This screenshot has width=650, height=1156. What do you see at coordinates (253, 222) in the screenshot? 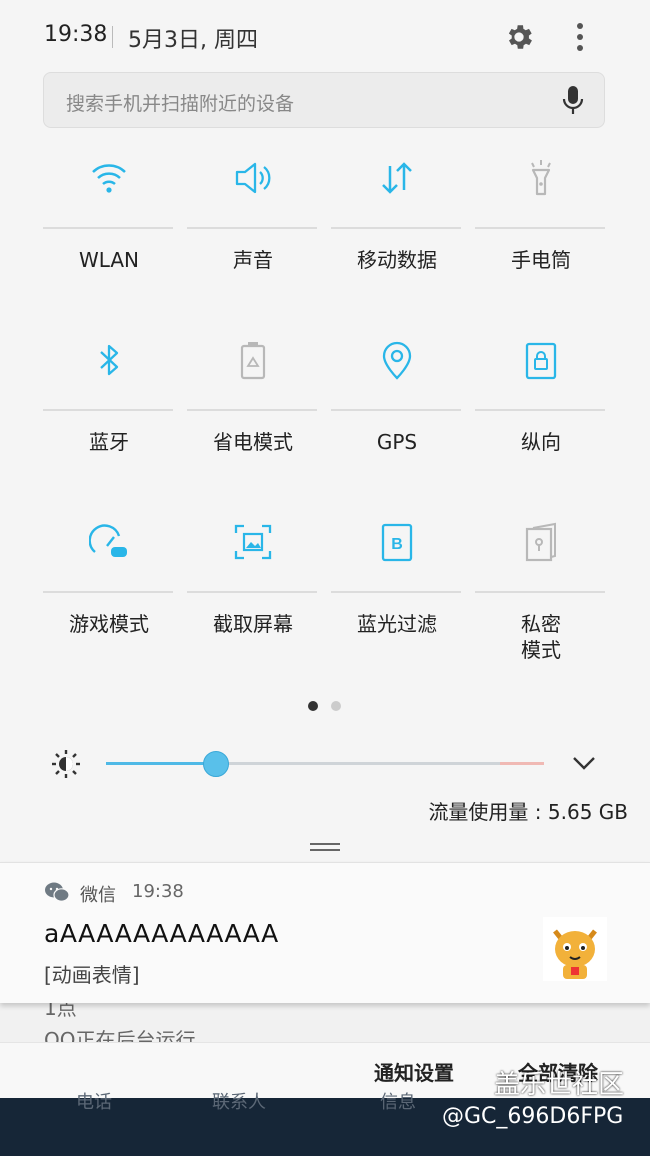
I see `tile-sound: 声音` at bounding box center [253, 222].